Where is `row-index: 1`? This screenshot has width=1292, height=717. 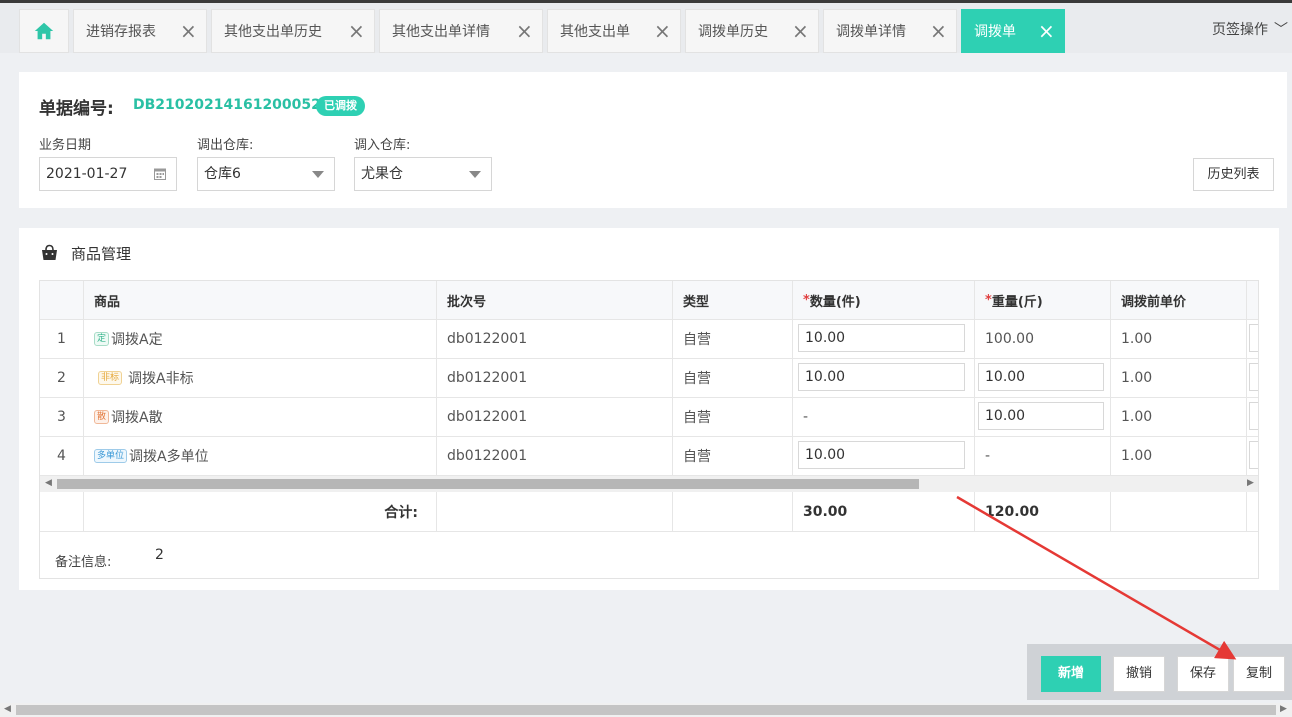
row-index: 1 is located at coordinates (62, 339).